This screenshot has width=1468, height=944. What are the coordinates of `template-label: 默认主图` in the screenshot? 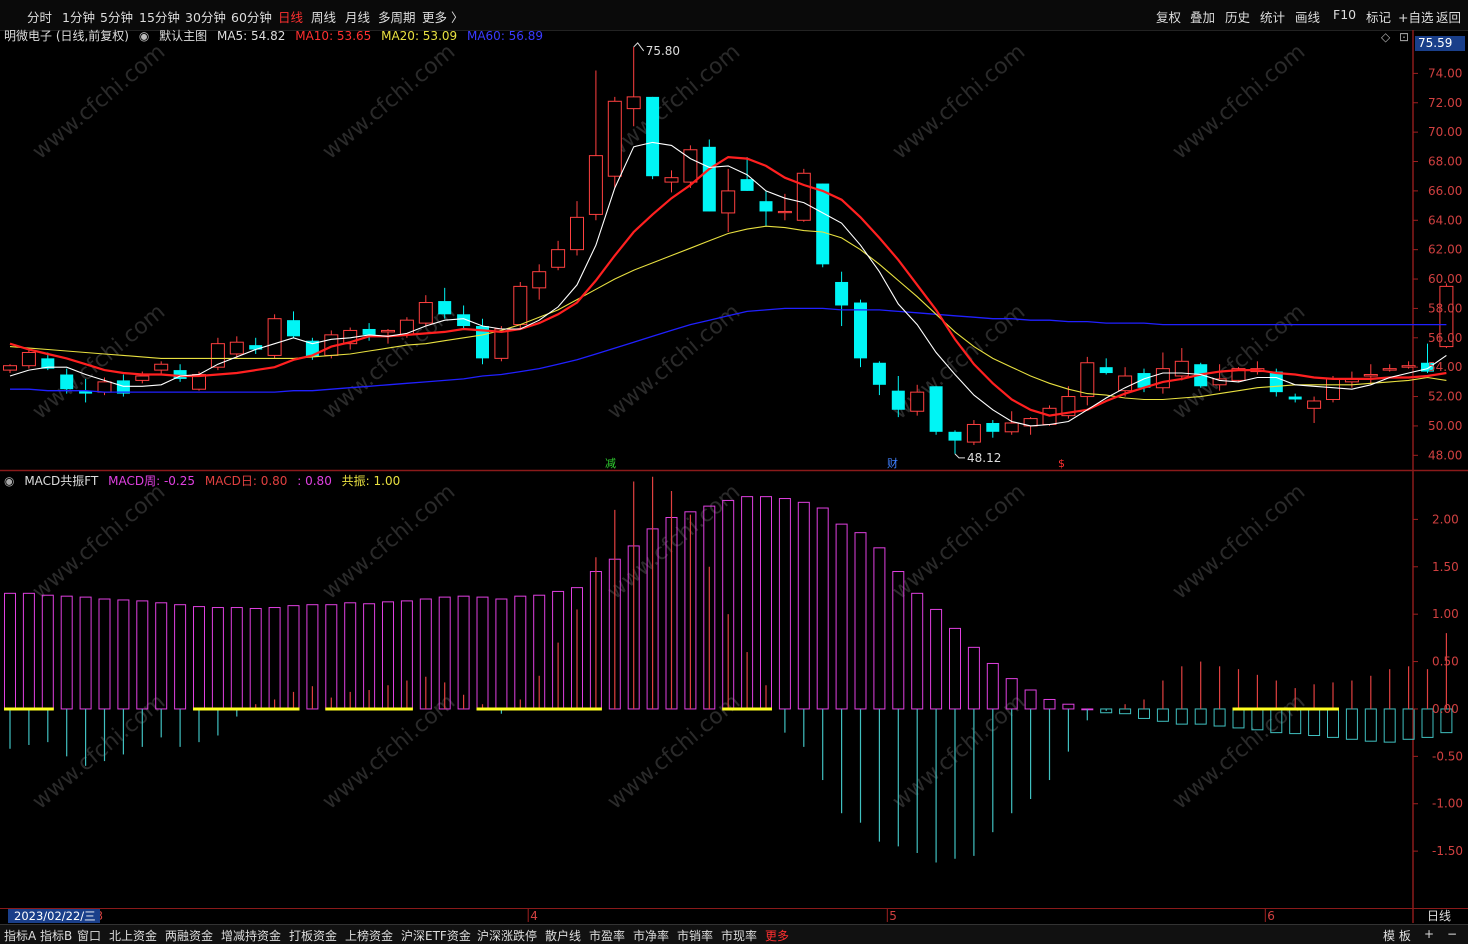 It's located at (183, 36).